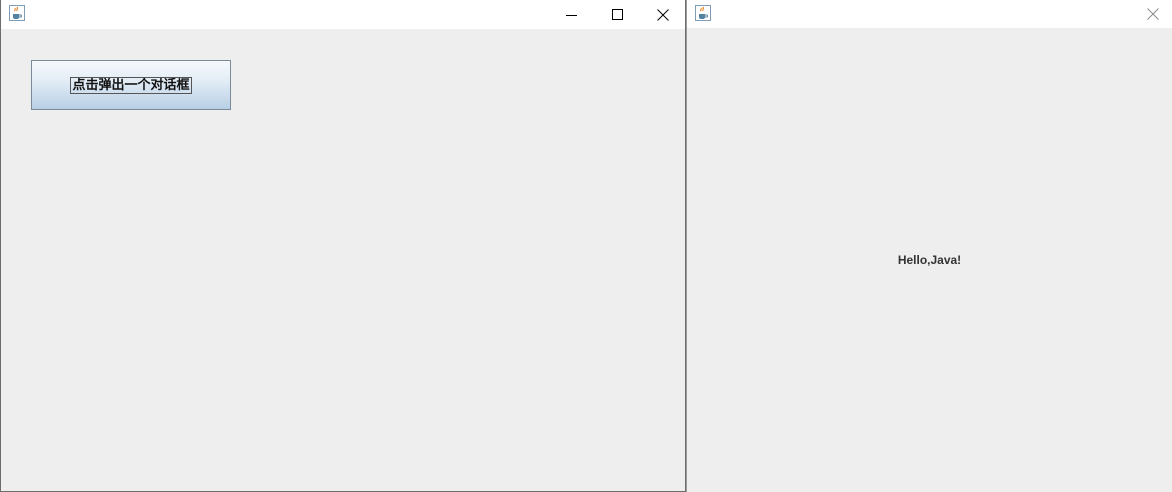  I want to click on show-dialog-button-label: 点击弹出一个对话框, so click(131, 85).